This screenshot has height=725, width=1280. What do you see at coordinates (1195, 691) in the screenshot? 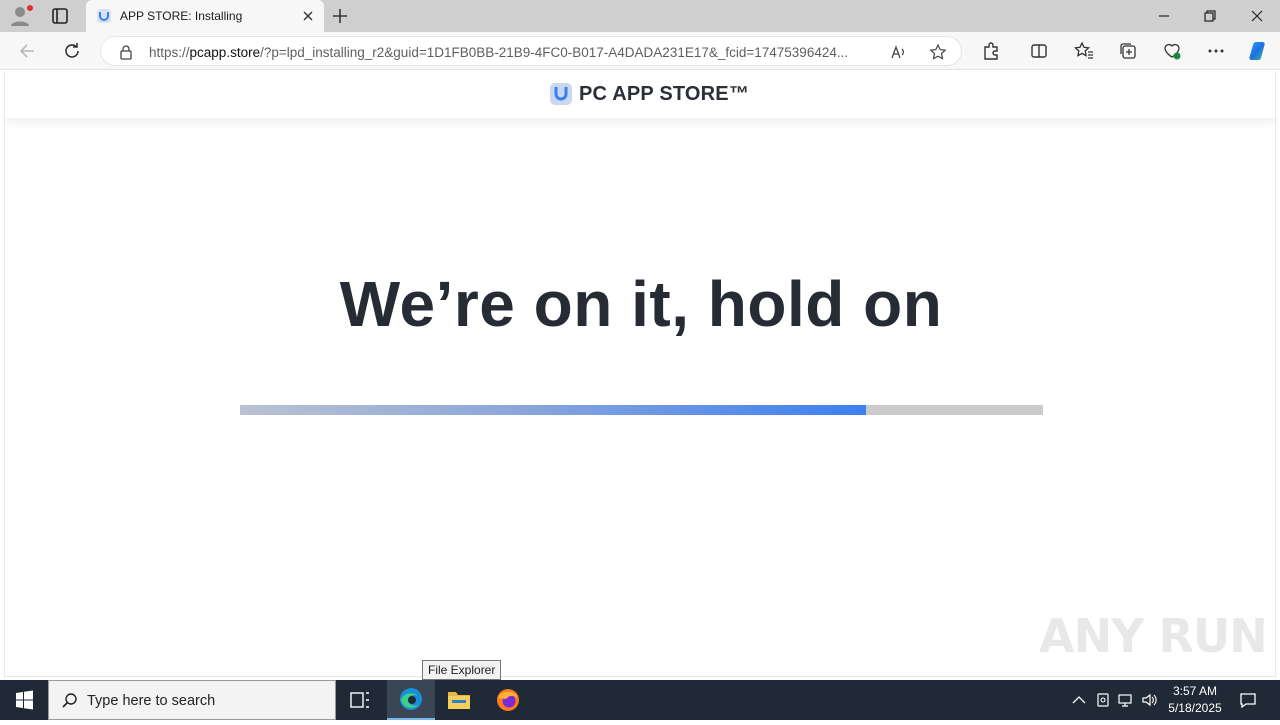
I see `clock-time: 3:57 AM` at bounding box center [1195, 691].